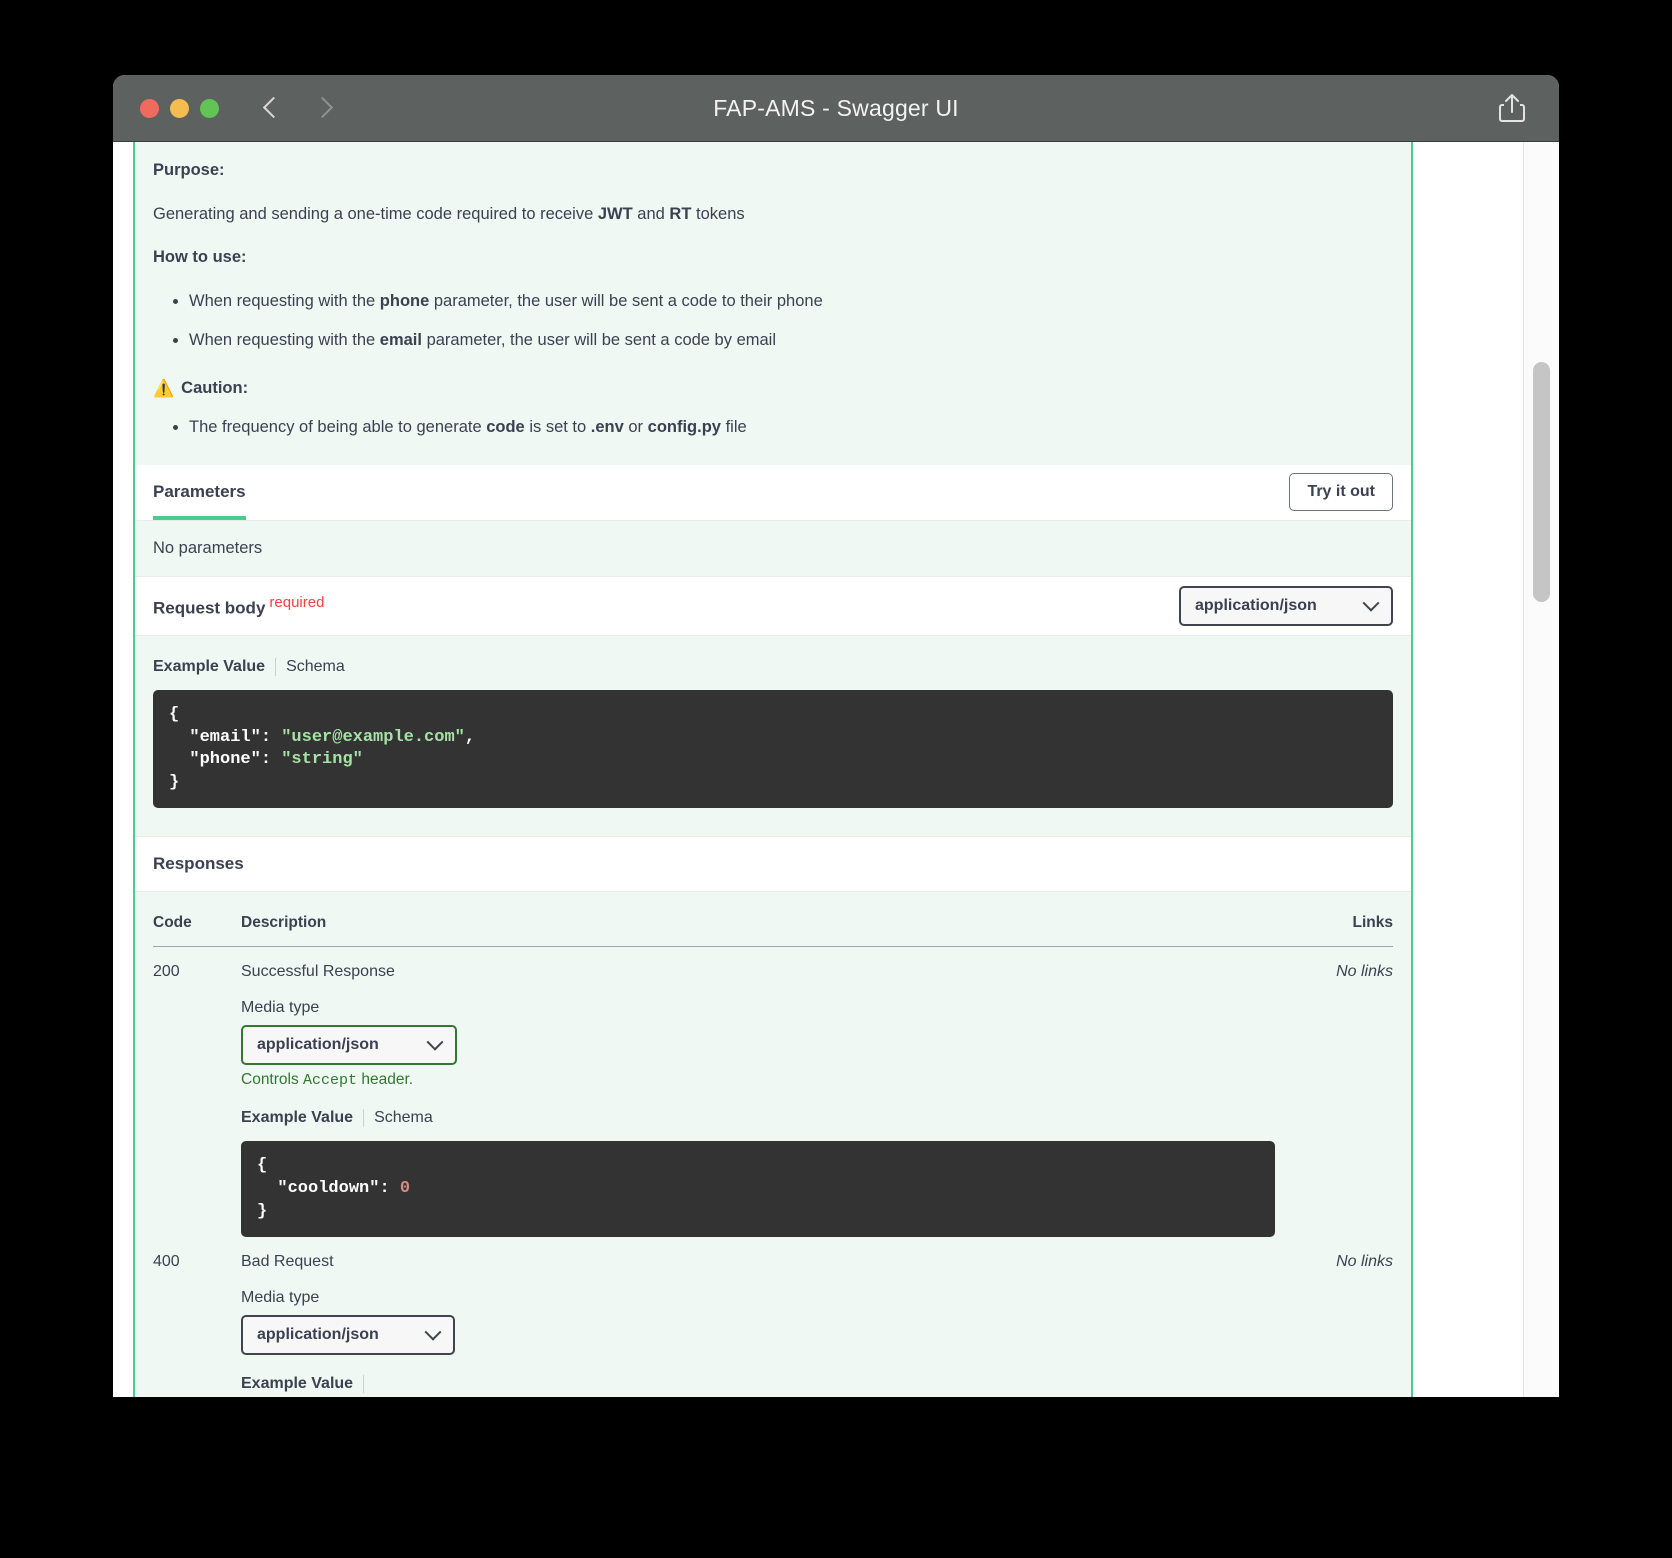 The height and width of the screenshot is (1558, 1672). I want to click on response-links-400: No links, so click(1364, 1262).